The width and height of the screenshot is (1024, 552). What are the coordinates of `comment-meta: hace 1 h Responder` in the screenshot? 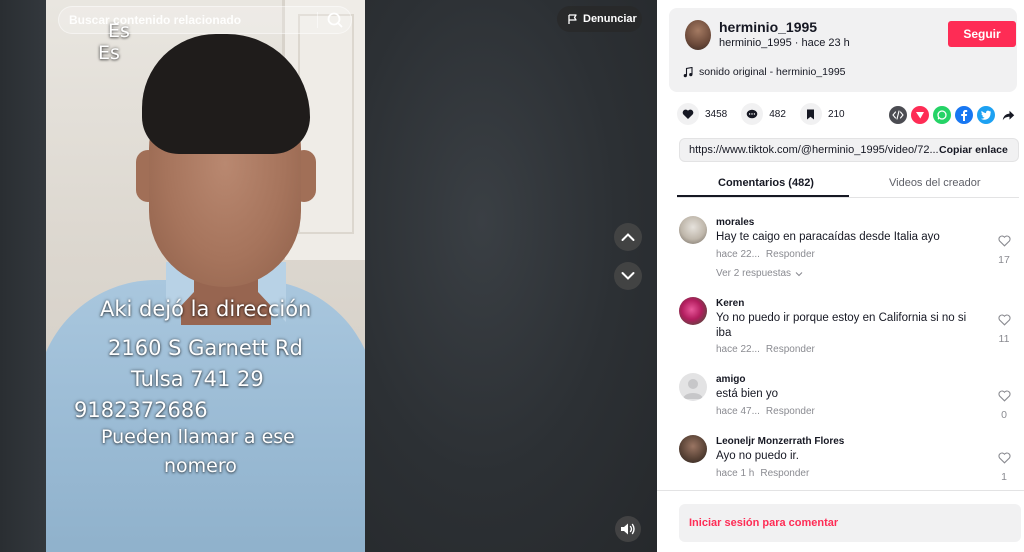 It's located at (765, 473).